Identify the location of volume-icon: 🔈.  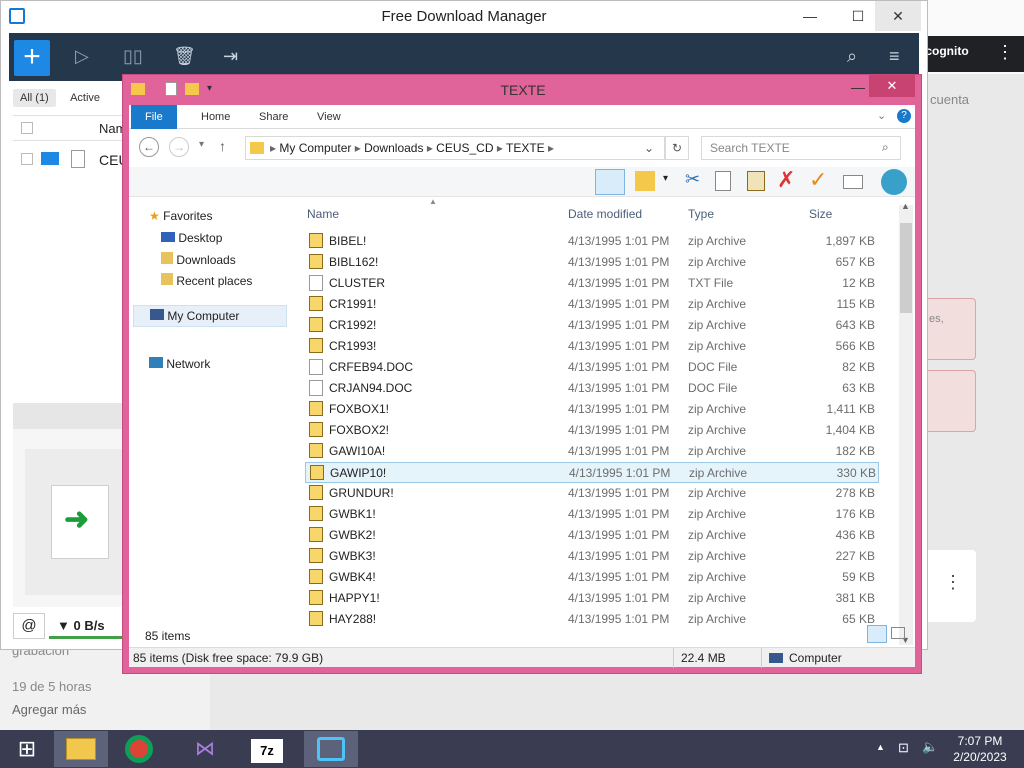
(930, 747).